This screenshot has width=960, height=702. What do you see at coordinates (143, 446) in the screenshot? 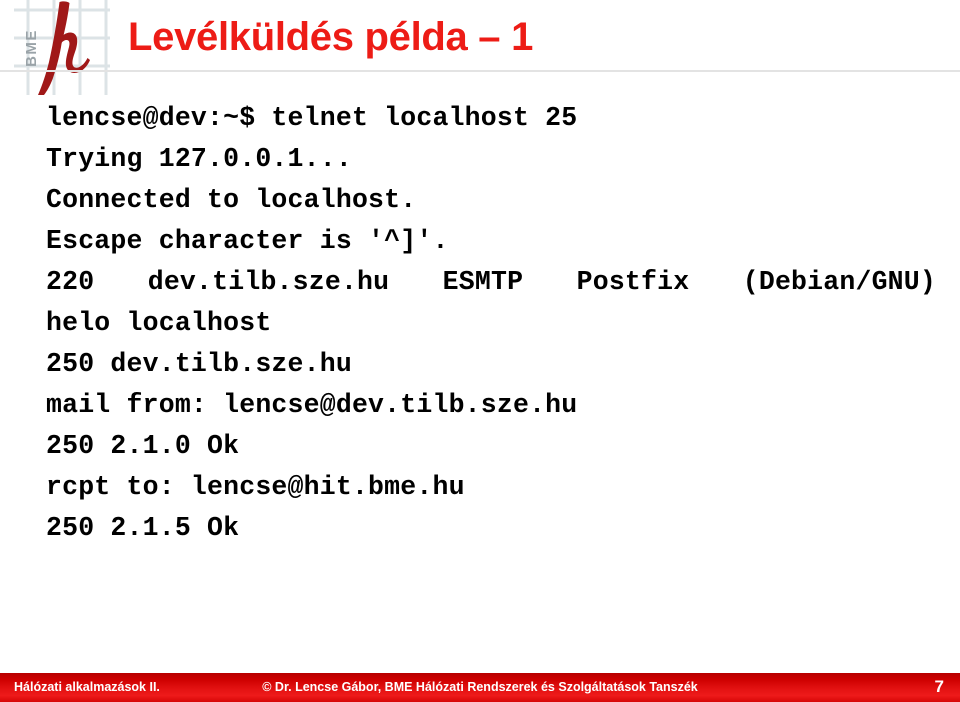
I see `terminal-line: 250 2.1.0 Ok` at bounding box center [143, 446].